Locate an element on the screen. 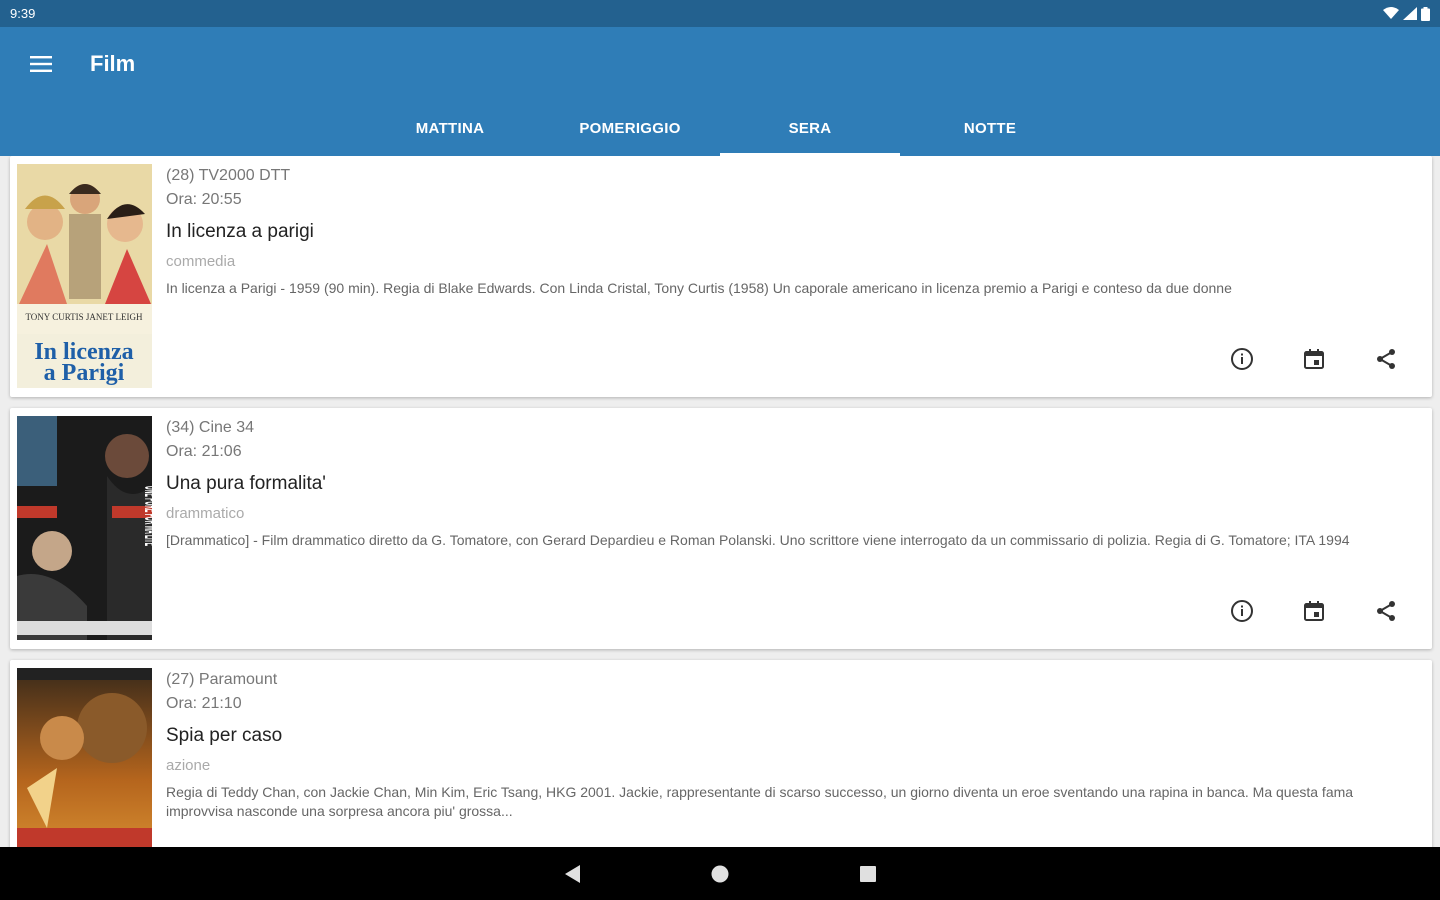 The height and width of the screenshot is (900, 1440). poster-caption: TONY CURTIS JANET LEIGH is located at coordinates (84, 317).